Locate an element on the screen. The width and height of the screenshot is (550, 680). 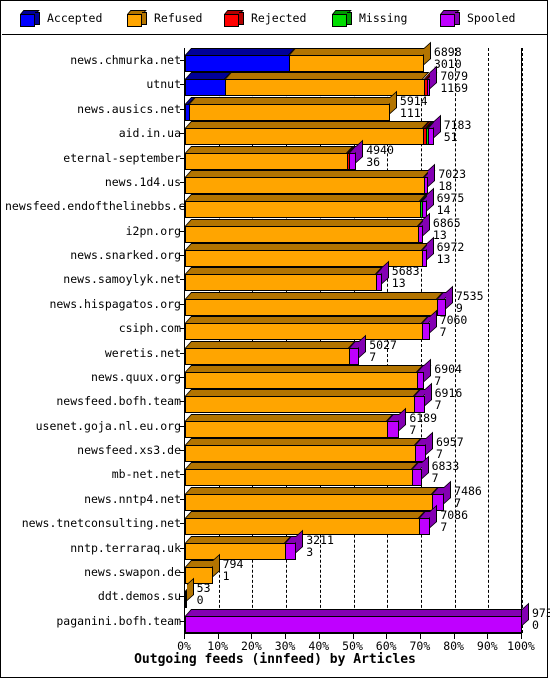
chart-row: i2pn.org 6865 13 is located at coordinates (338, 227).